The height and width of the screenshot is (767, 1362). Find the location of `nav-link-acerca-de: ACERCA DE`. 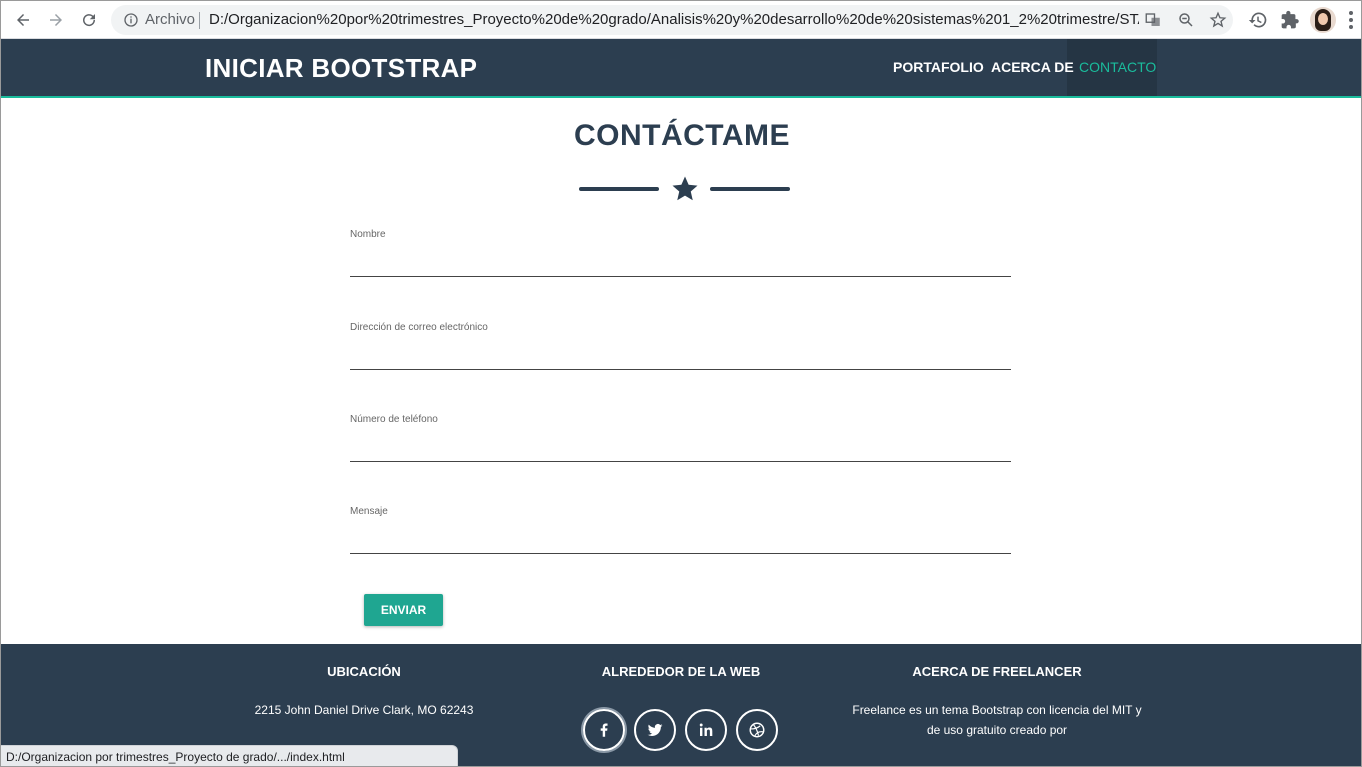

nav-link-acerca-de: ACERCA DE is located at coordinates (1032, 67).